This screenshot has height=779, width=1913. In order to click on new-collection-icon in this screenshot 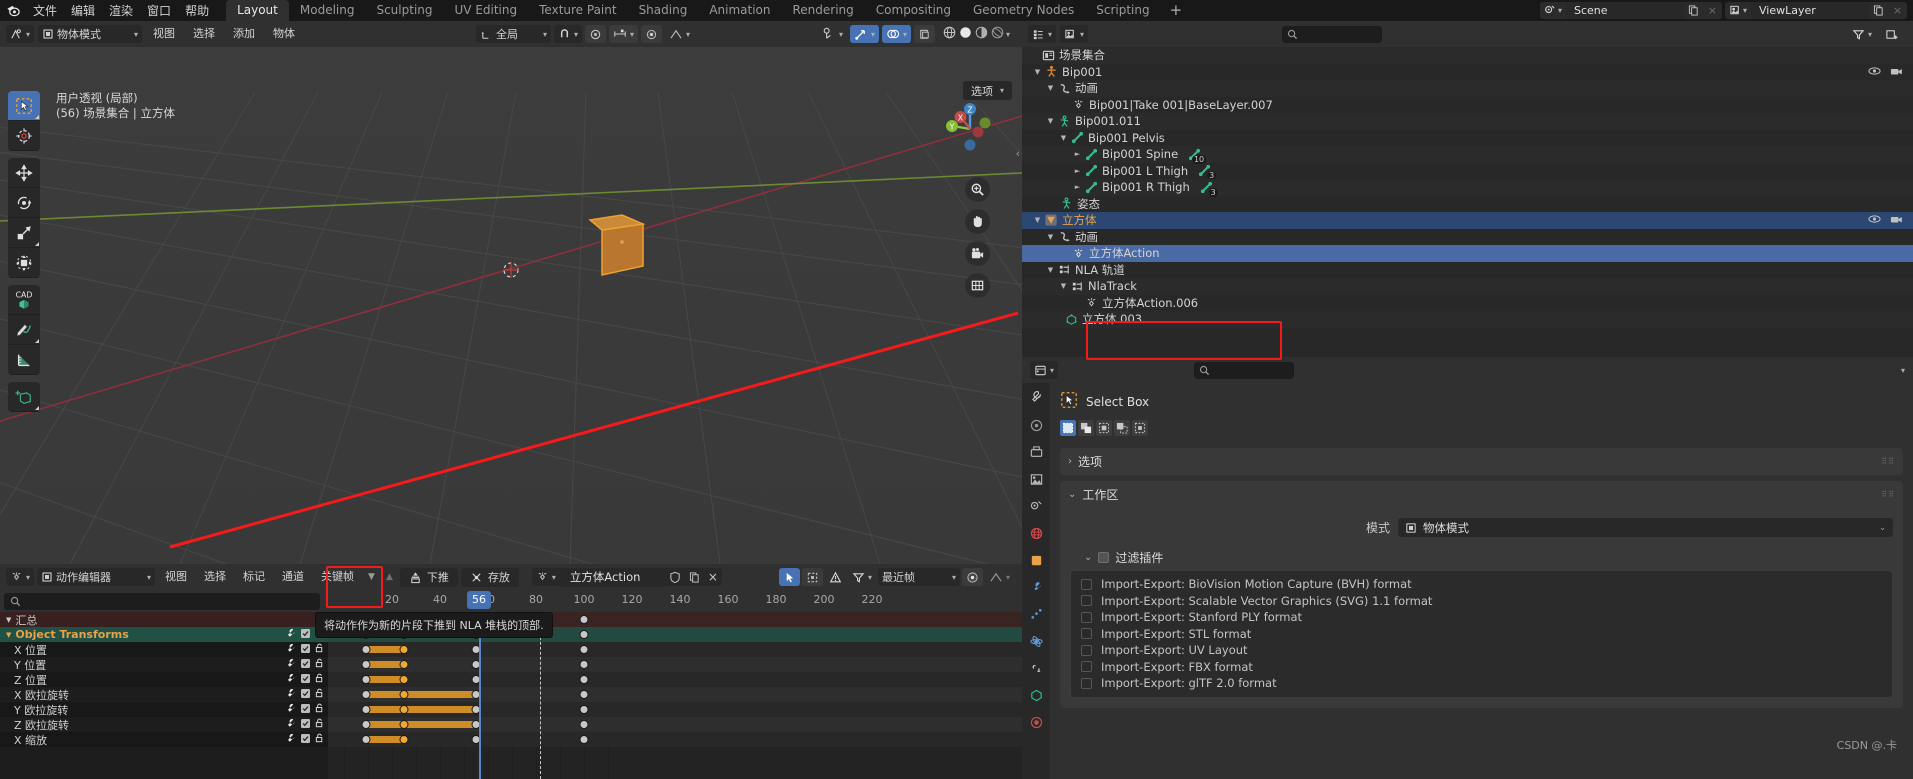, I will do `click(1892, 34)`.